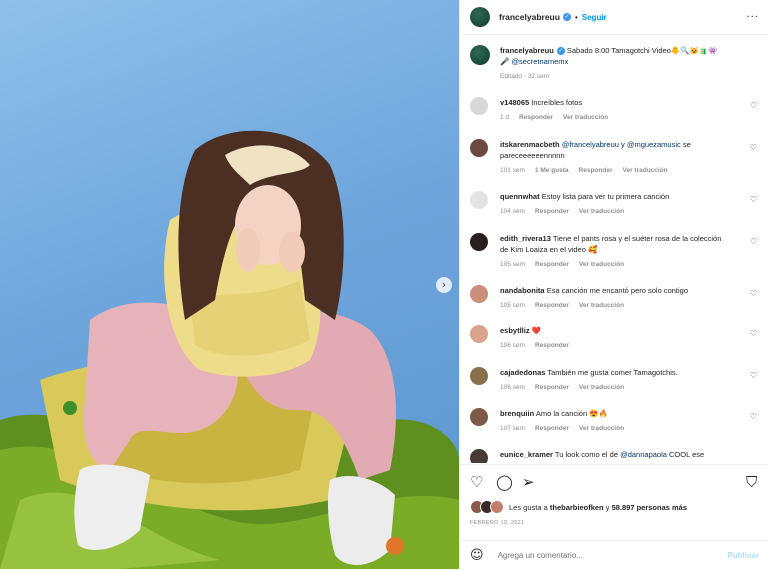 This screenshot has height=570, width=768. What do you see at coordinates (557, 102) in the screenshot?
I see `comment-text: Increíbles fotos` at bounding box center [557, 102].